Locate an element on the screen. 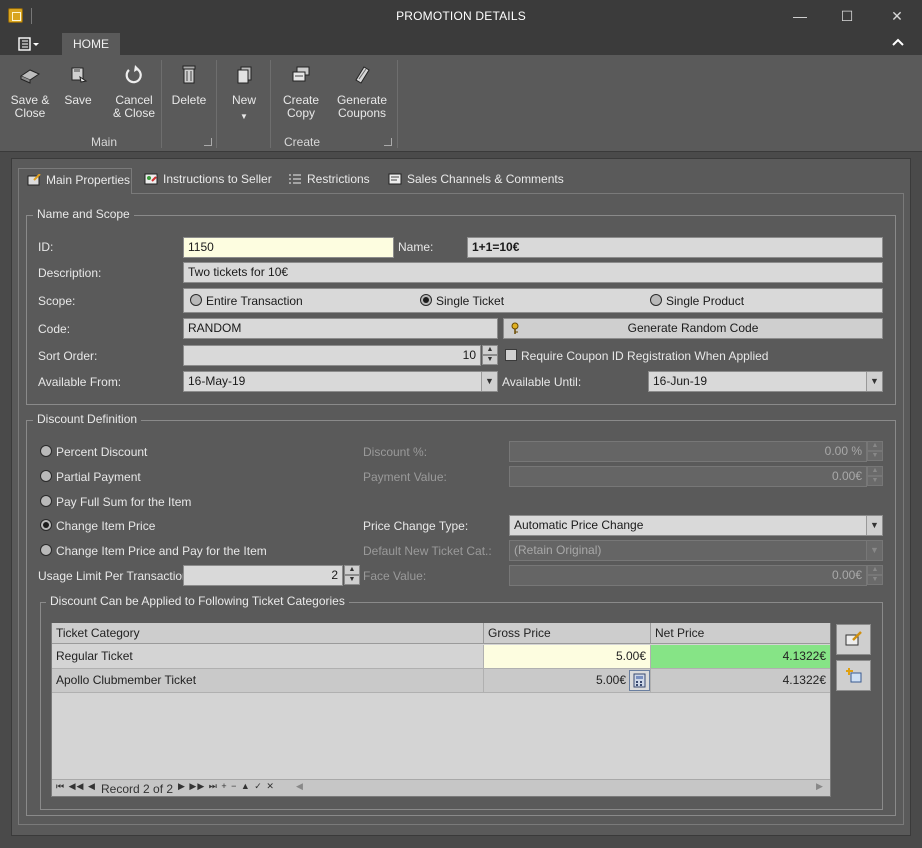 The image size is (922, 848). require-coupon-checkbox is located at coordinates (511, 355).